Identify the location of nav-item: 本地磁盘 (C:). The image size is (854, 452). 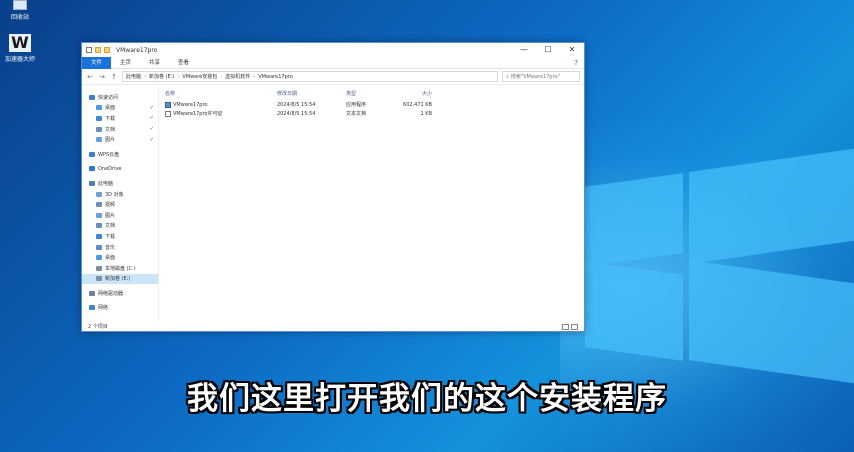
(120, 268).